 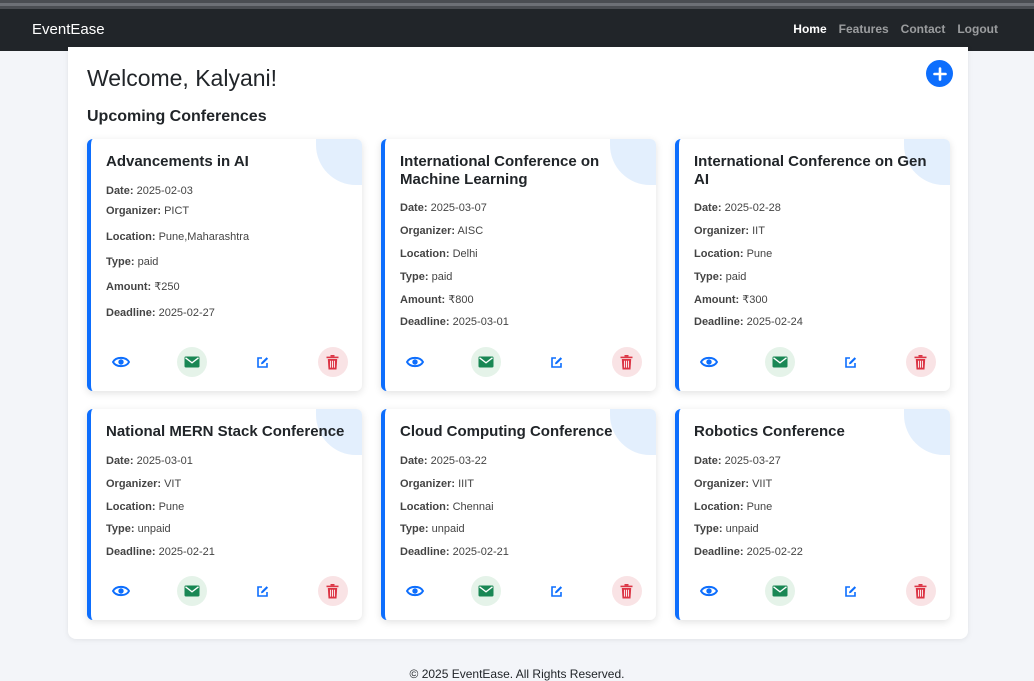 What do you see at coordinates (809, 29) in the screenshot?
I see `nav-link-home: Home` at bounding box center [809, 29].